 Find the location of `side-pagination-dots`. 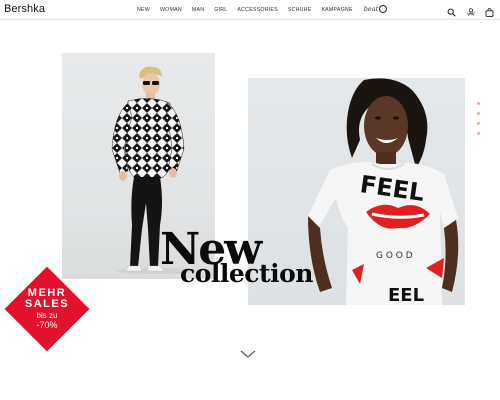

side-pagination-dots is located at coordinates (479, 120).